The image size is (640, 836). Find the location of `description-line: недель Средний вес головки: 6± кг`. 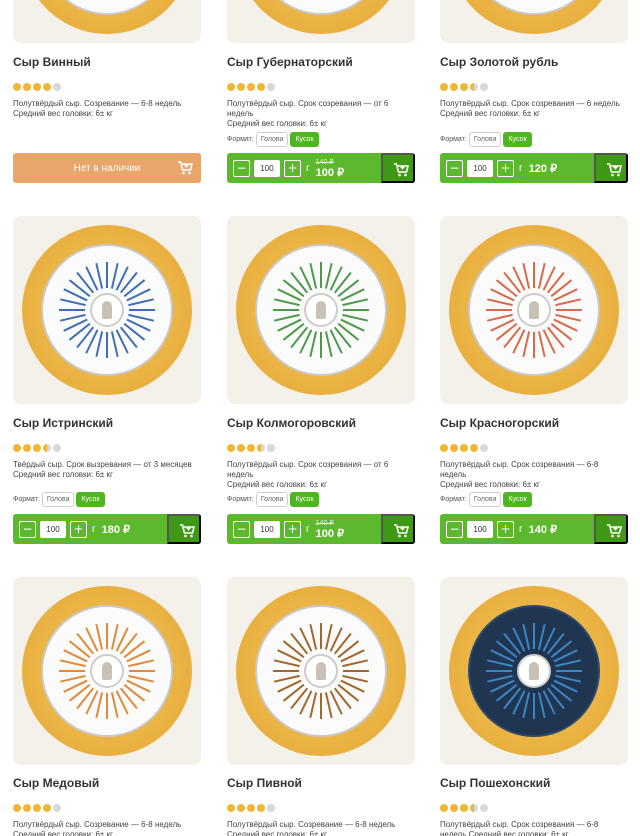

description-line: недель Средний вес головки: 6± кг is located at coordinates (504, 833).